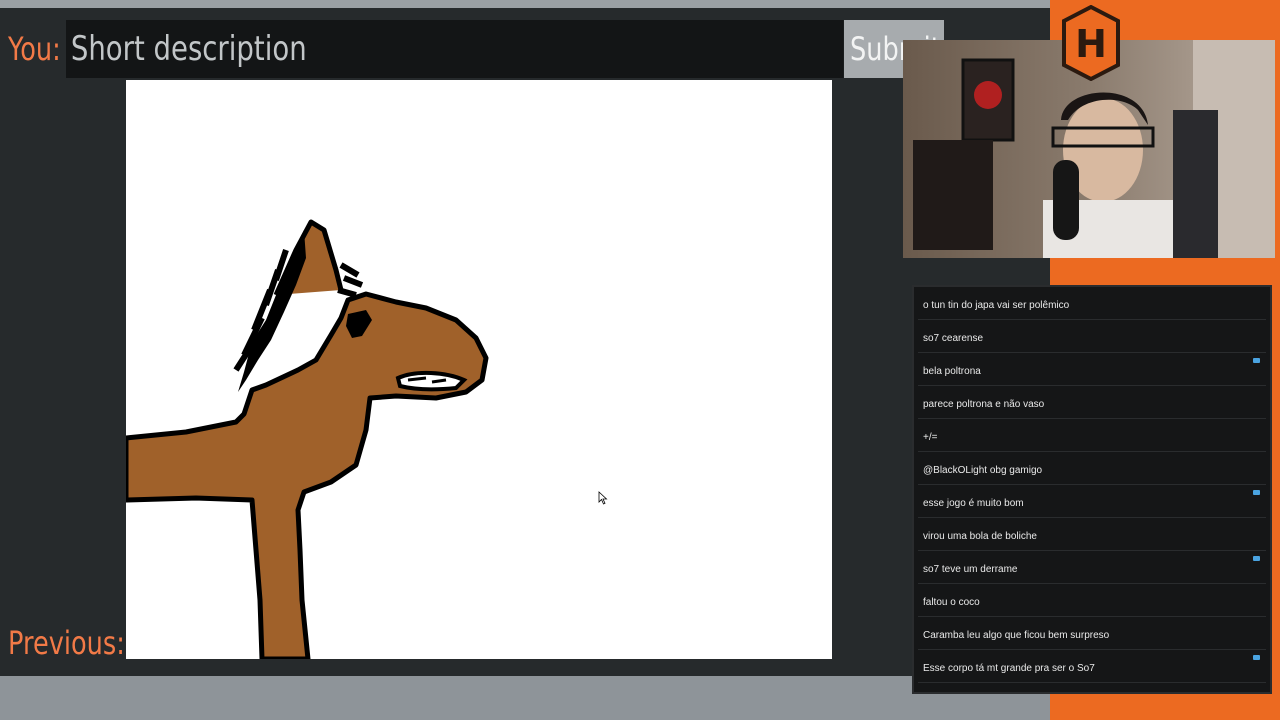 The width and height of the screenshot is (1280, 720). What do you see at coordinates (1092, 468) in the screenshot?
I see `chat-message: @BlackOLight obg gamigo` at bounding box center [1092, 468].